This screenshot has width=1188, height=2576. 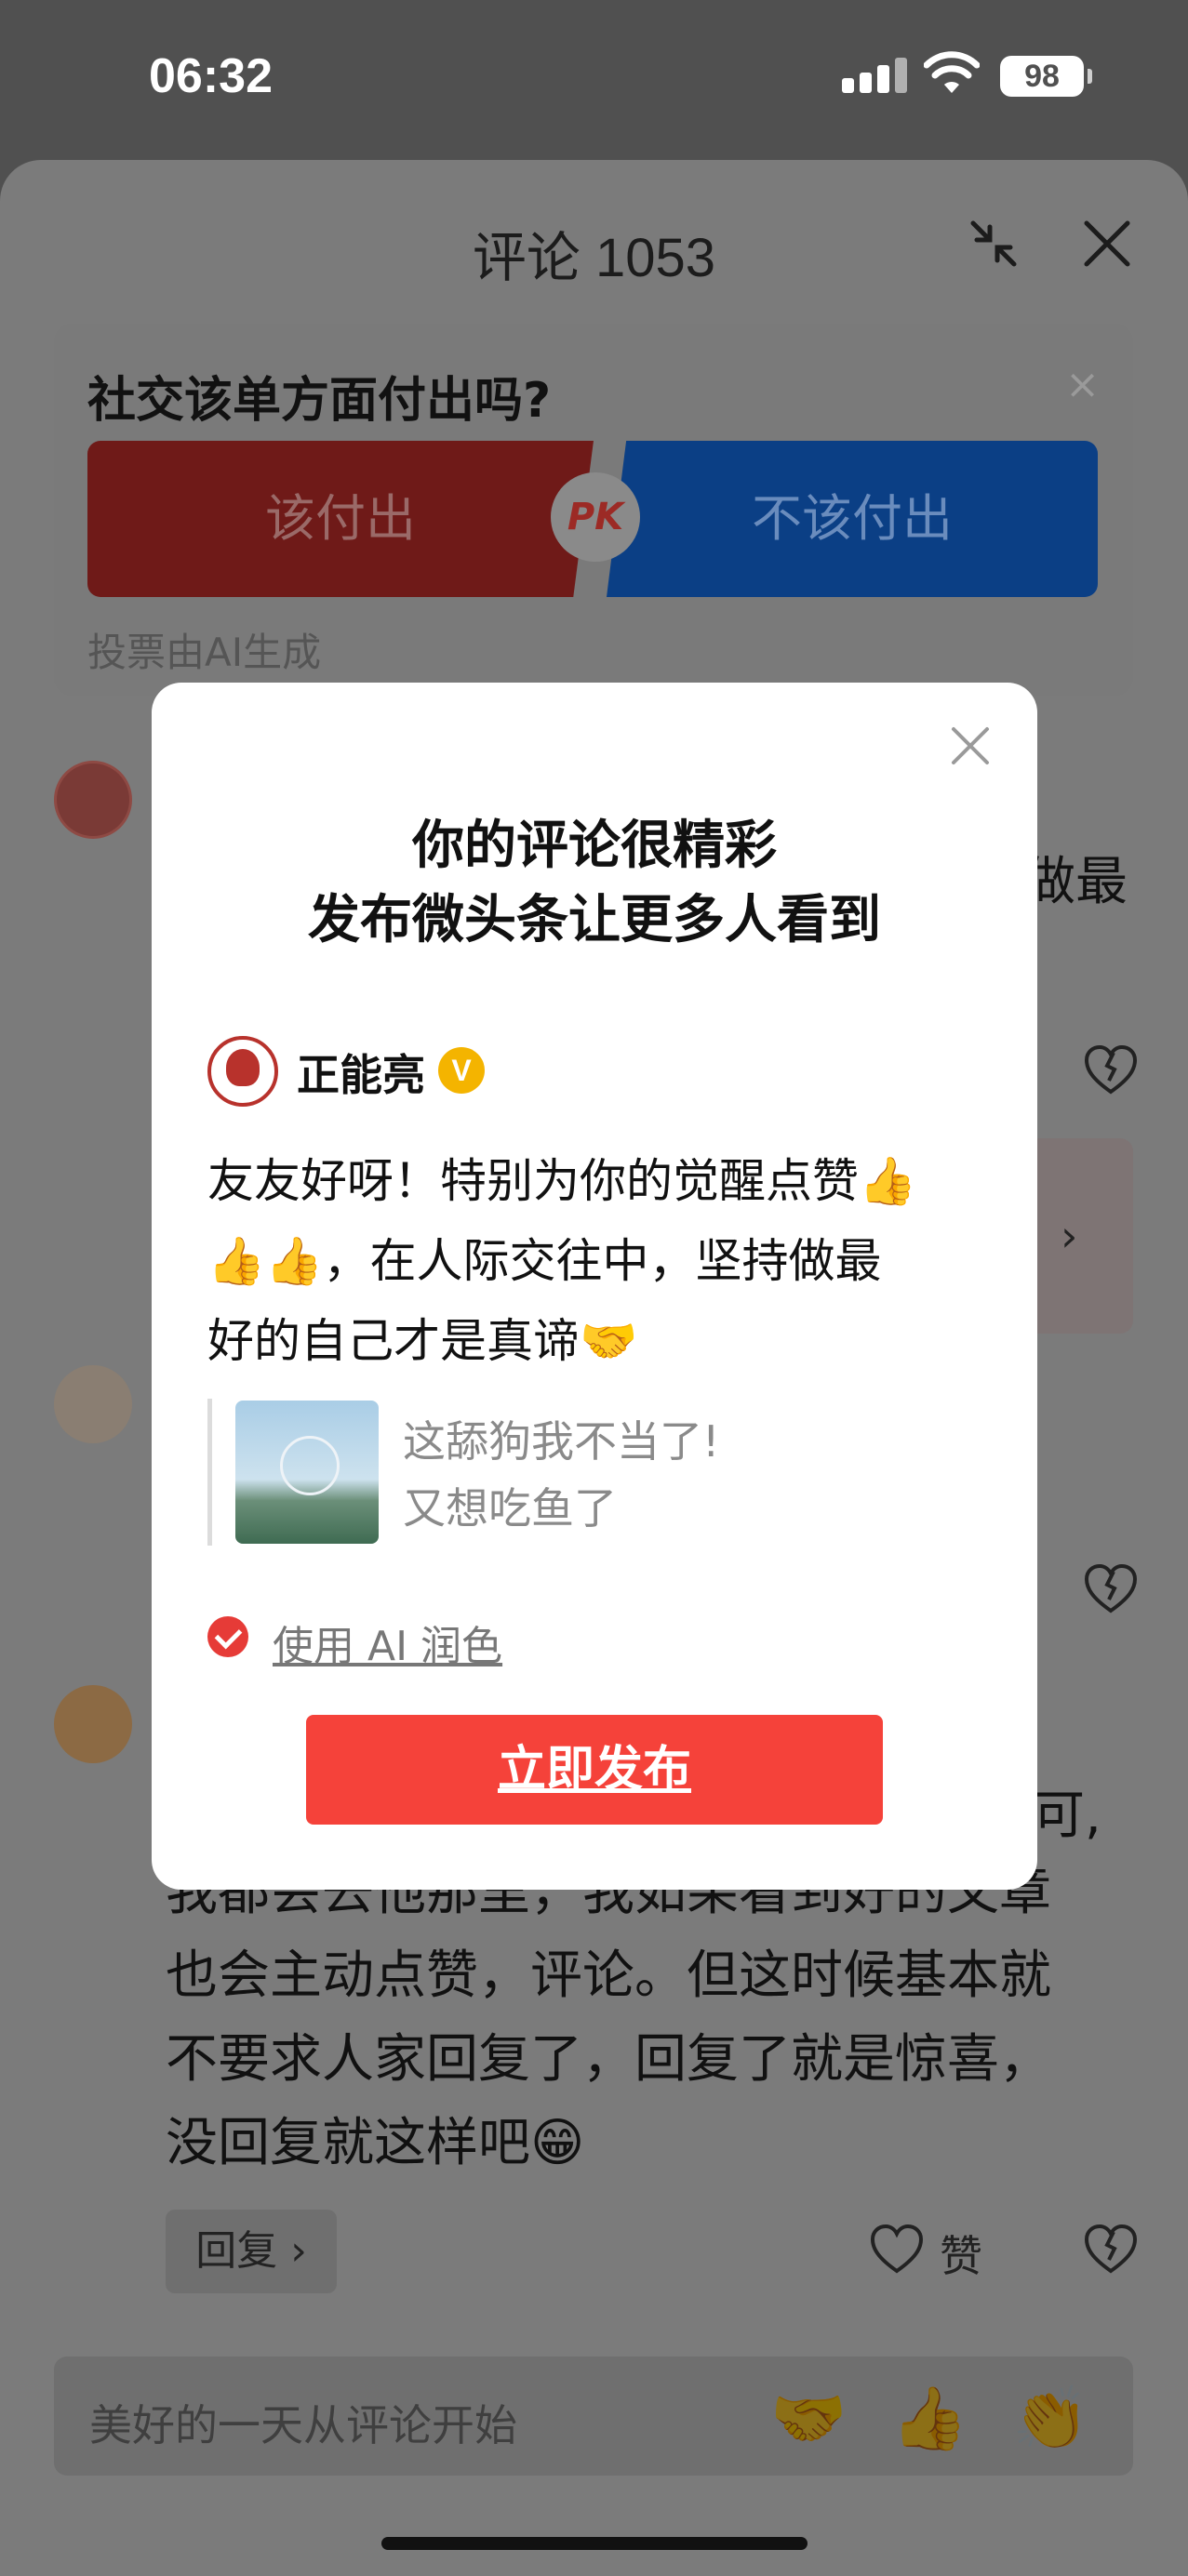 What do you see at coordinates (929, 2419) in the screenshot?
I see `thumbs-up-emoji-button: 👍` at bounding box center [929, 2419].